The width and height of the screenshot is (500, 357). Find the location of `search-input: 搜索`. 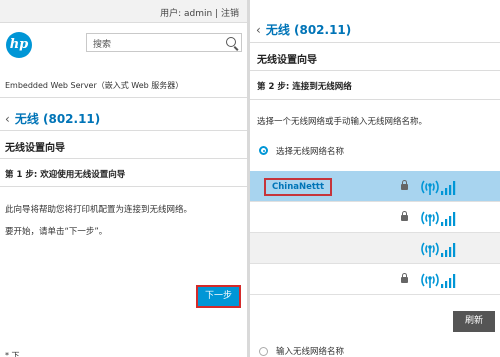

search-input: 搜索 is located at coordinates (164, 42).